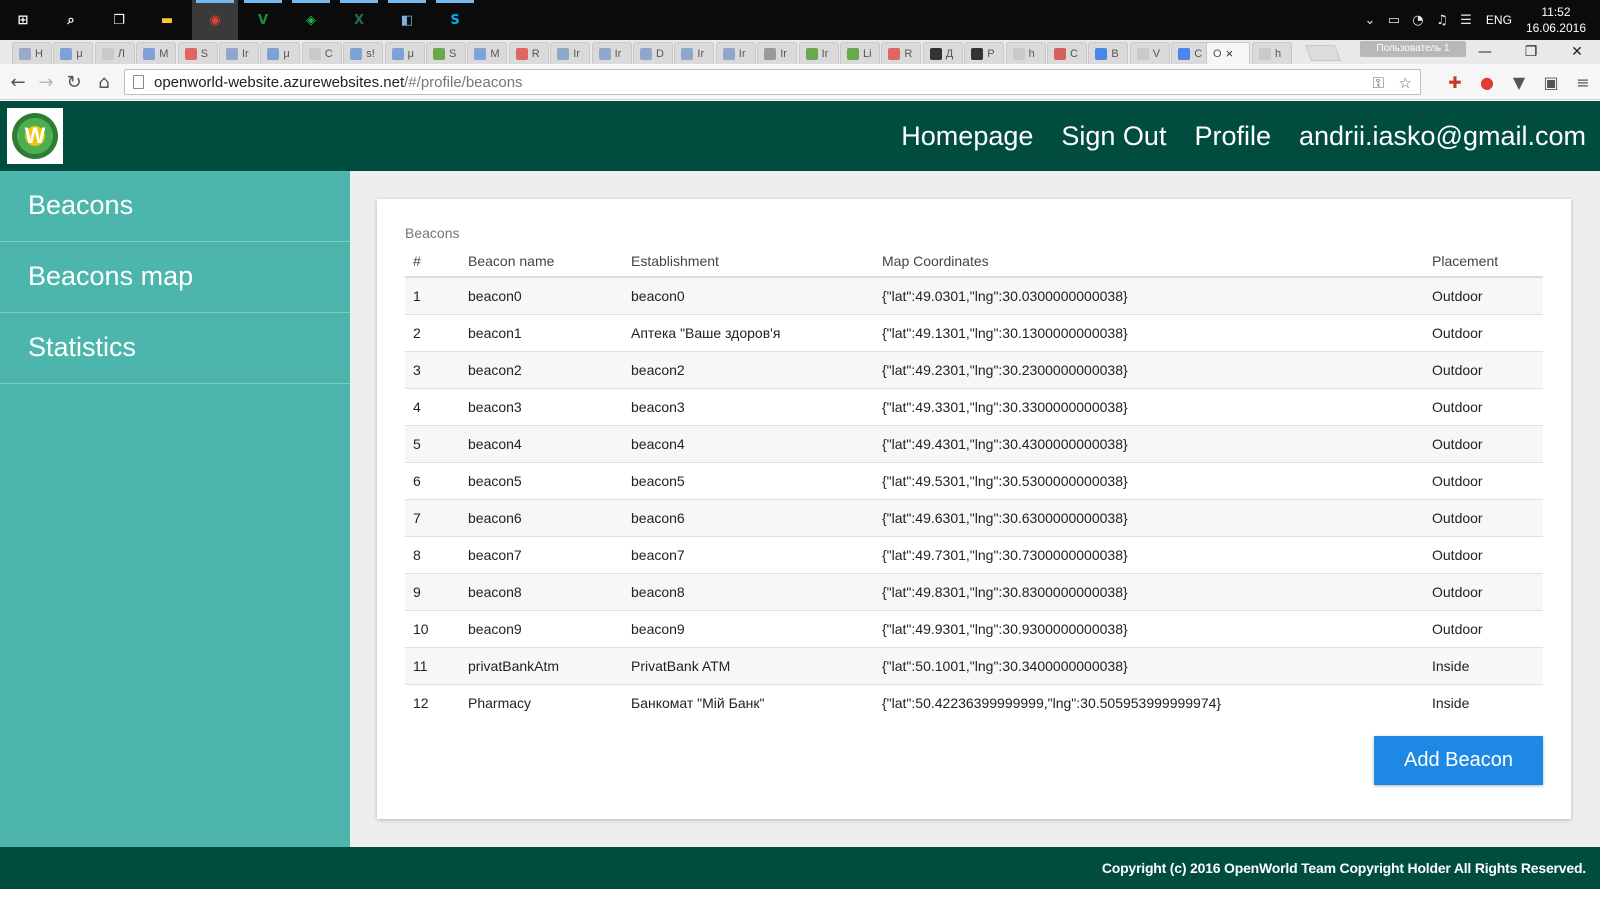 The image size is (1600, 900). I want to click on nav-sign-out-link: Sign Out, so click(1113, 136).